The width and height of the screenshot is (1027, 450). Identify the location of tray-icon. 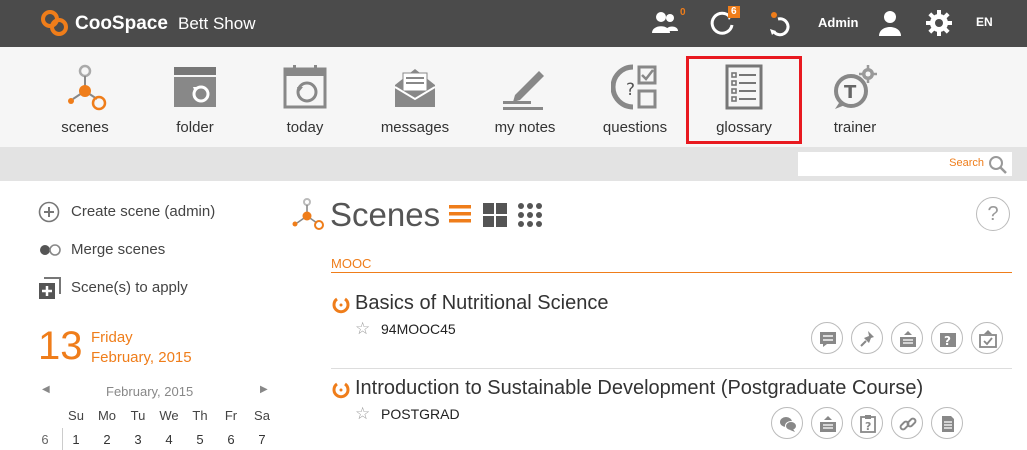
(908, 339).